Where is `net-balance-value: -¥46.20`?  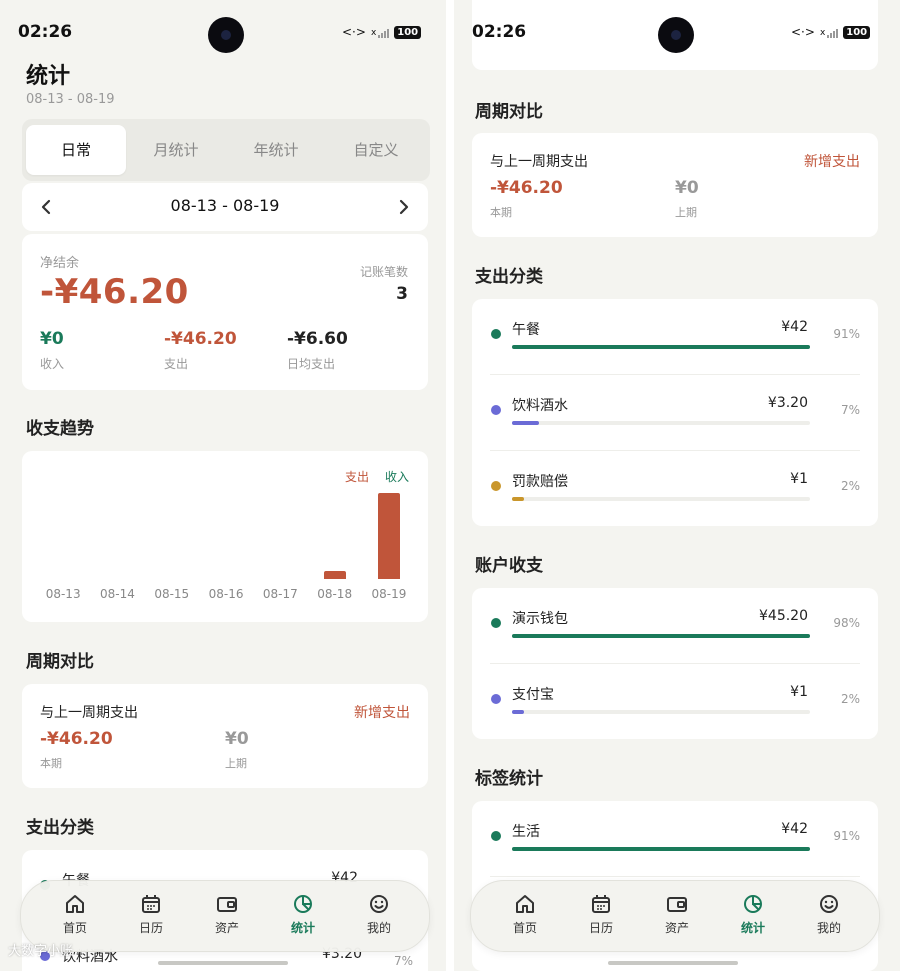
net-balance-value: -¥46.20 is located at coordinates (114, 292).